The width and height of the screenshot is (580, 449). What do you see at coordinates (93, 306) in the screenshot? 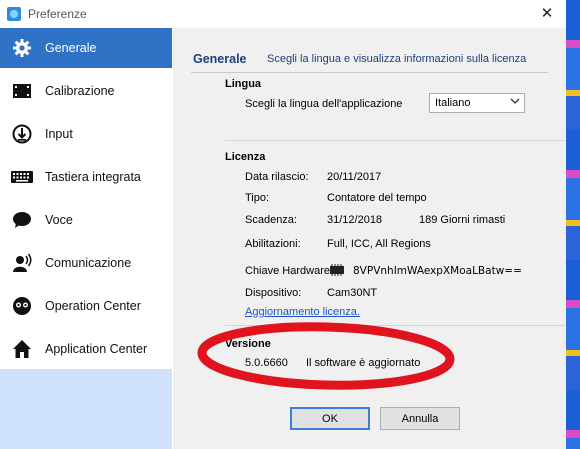
I see `sidebar-item-label: Operation Center` at bounding box center [93, 306].